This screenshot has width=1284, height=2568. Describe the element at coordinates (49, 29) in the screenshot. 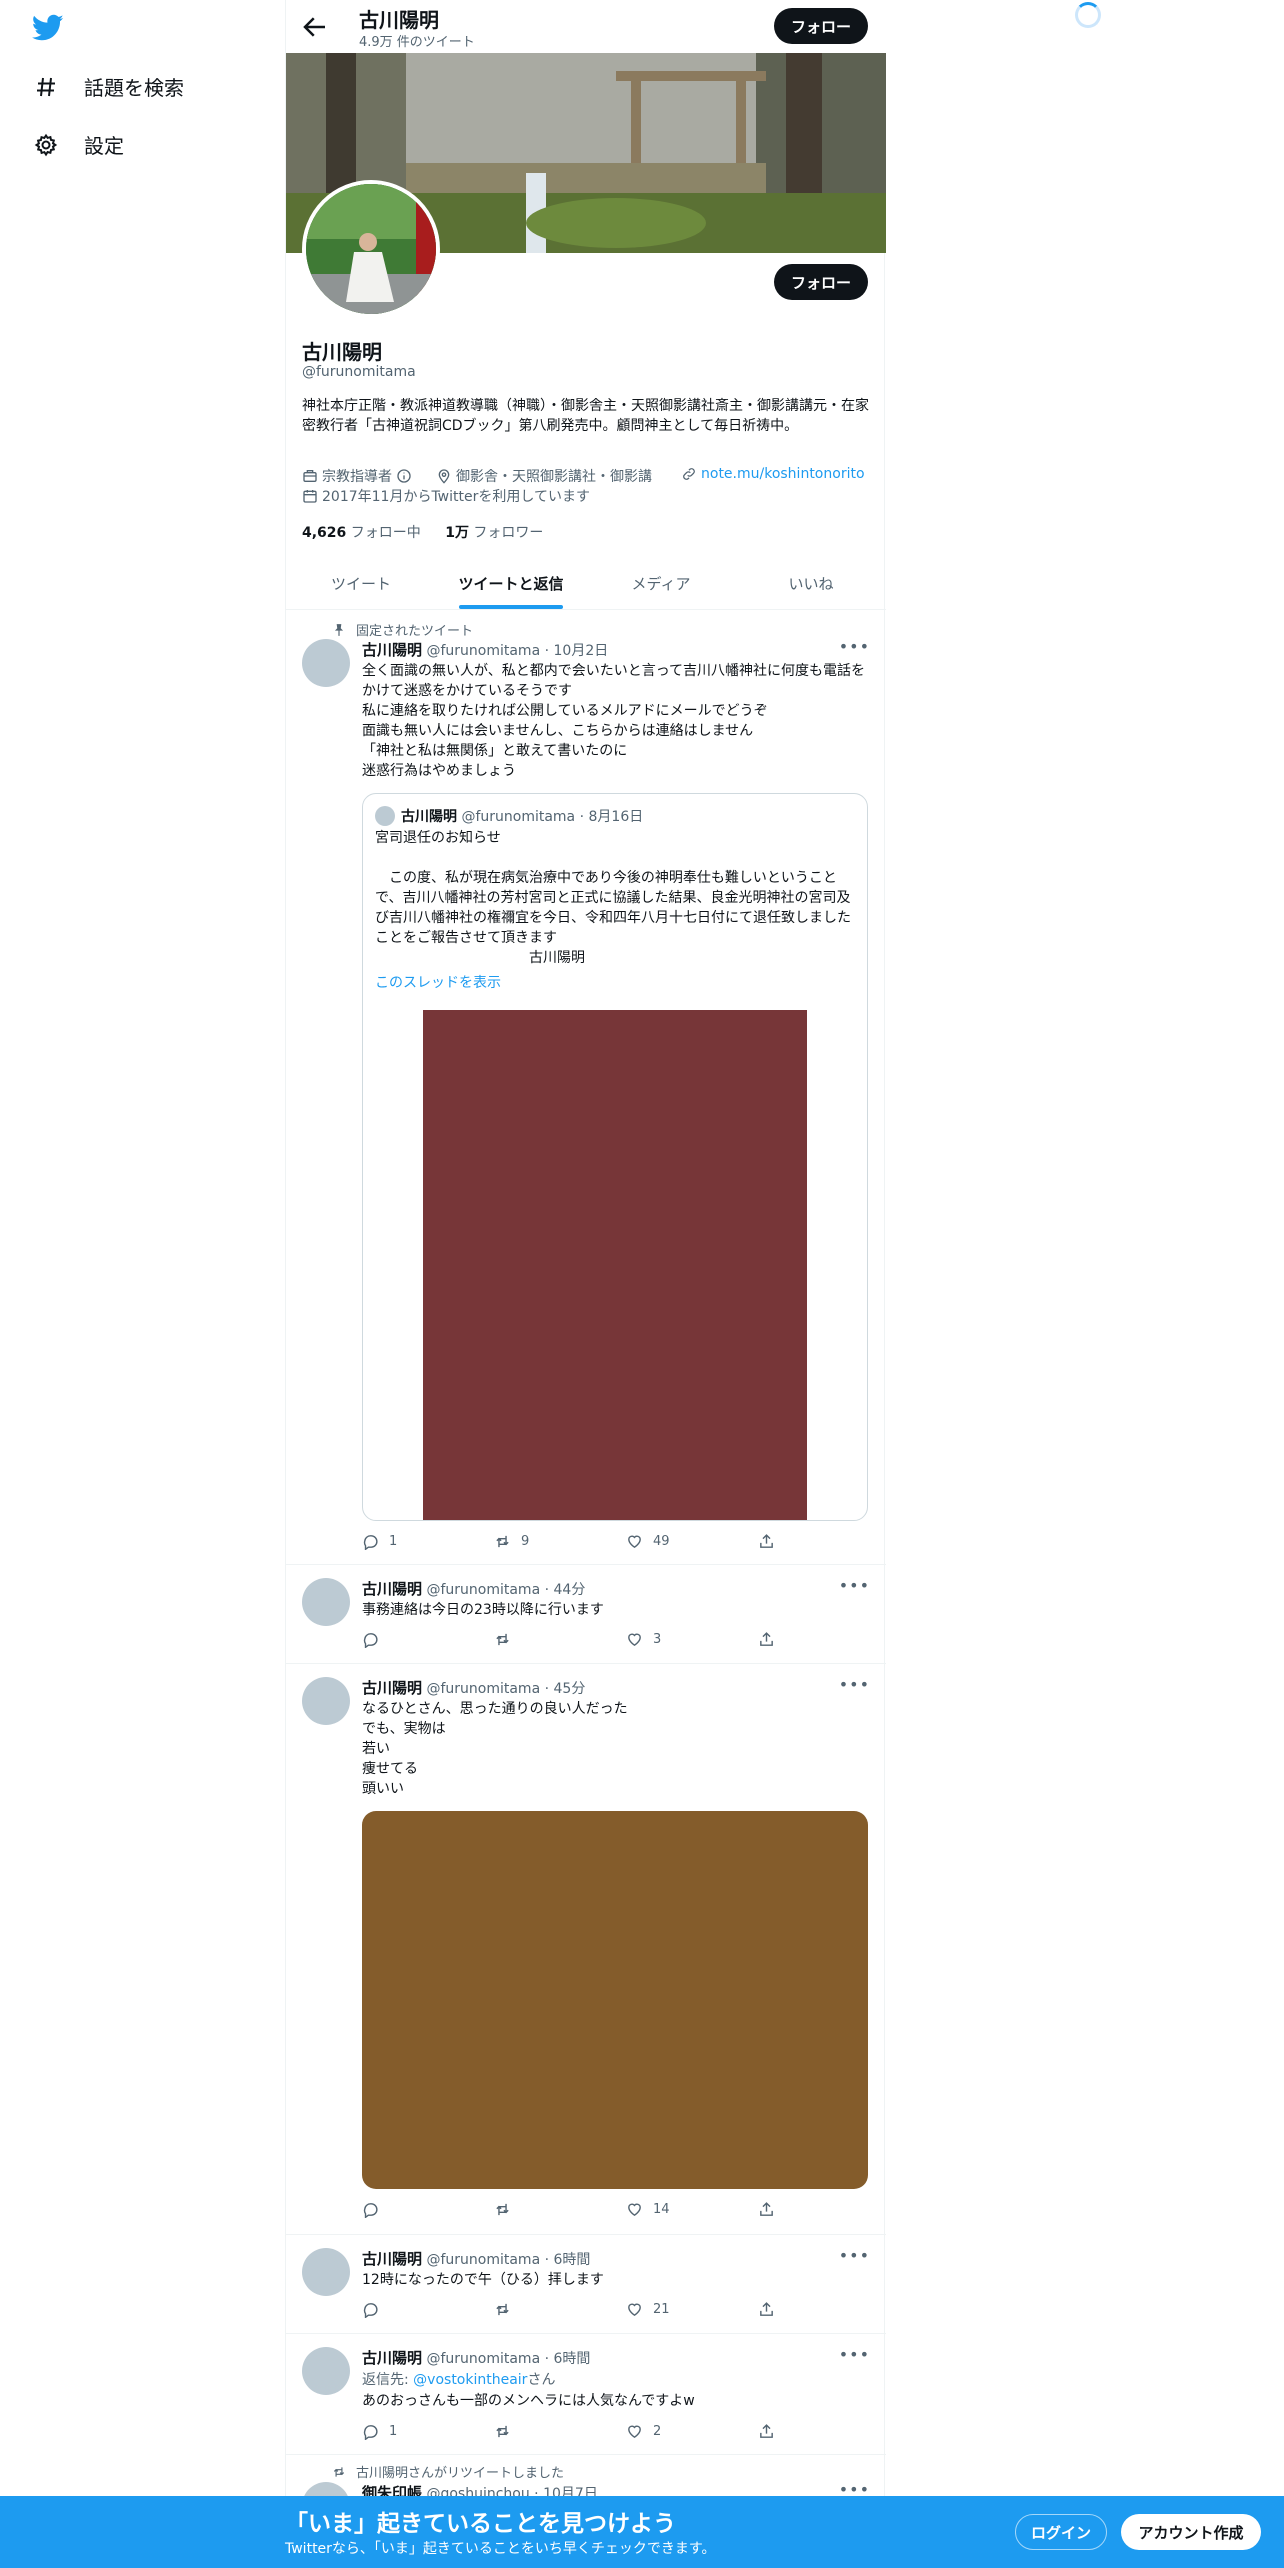

I see `twitter-logo-icon` at that location.